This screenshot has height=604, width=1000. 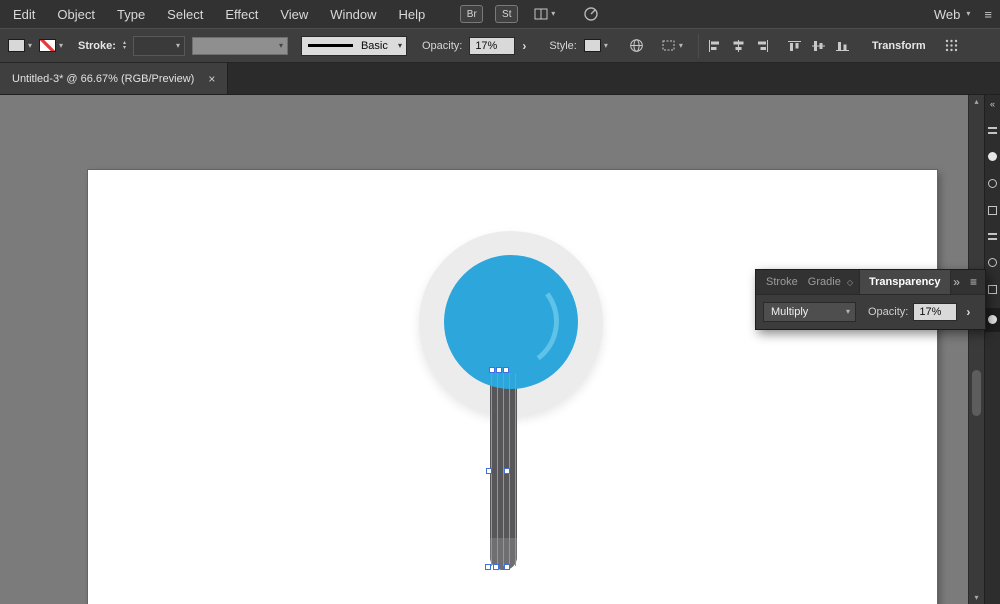 What do you see at coordinates (374, 45) in the screenshot?
I see `brush-name: Basic` at bounding box center [374, 45].